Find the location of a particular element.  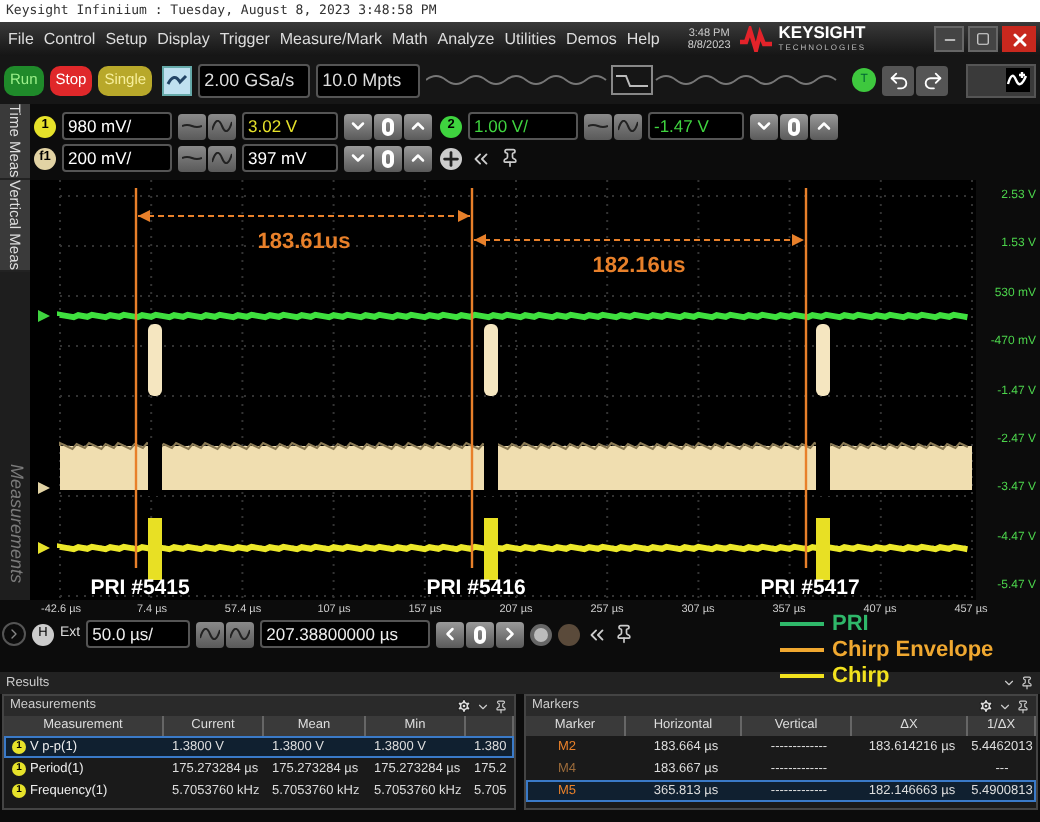

redo-icon is located at coordinates (932, 80).